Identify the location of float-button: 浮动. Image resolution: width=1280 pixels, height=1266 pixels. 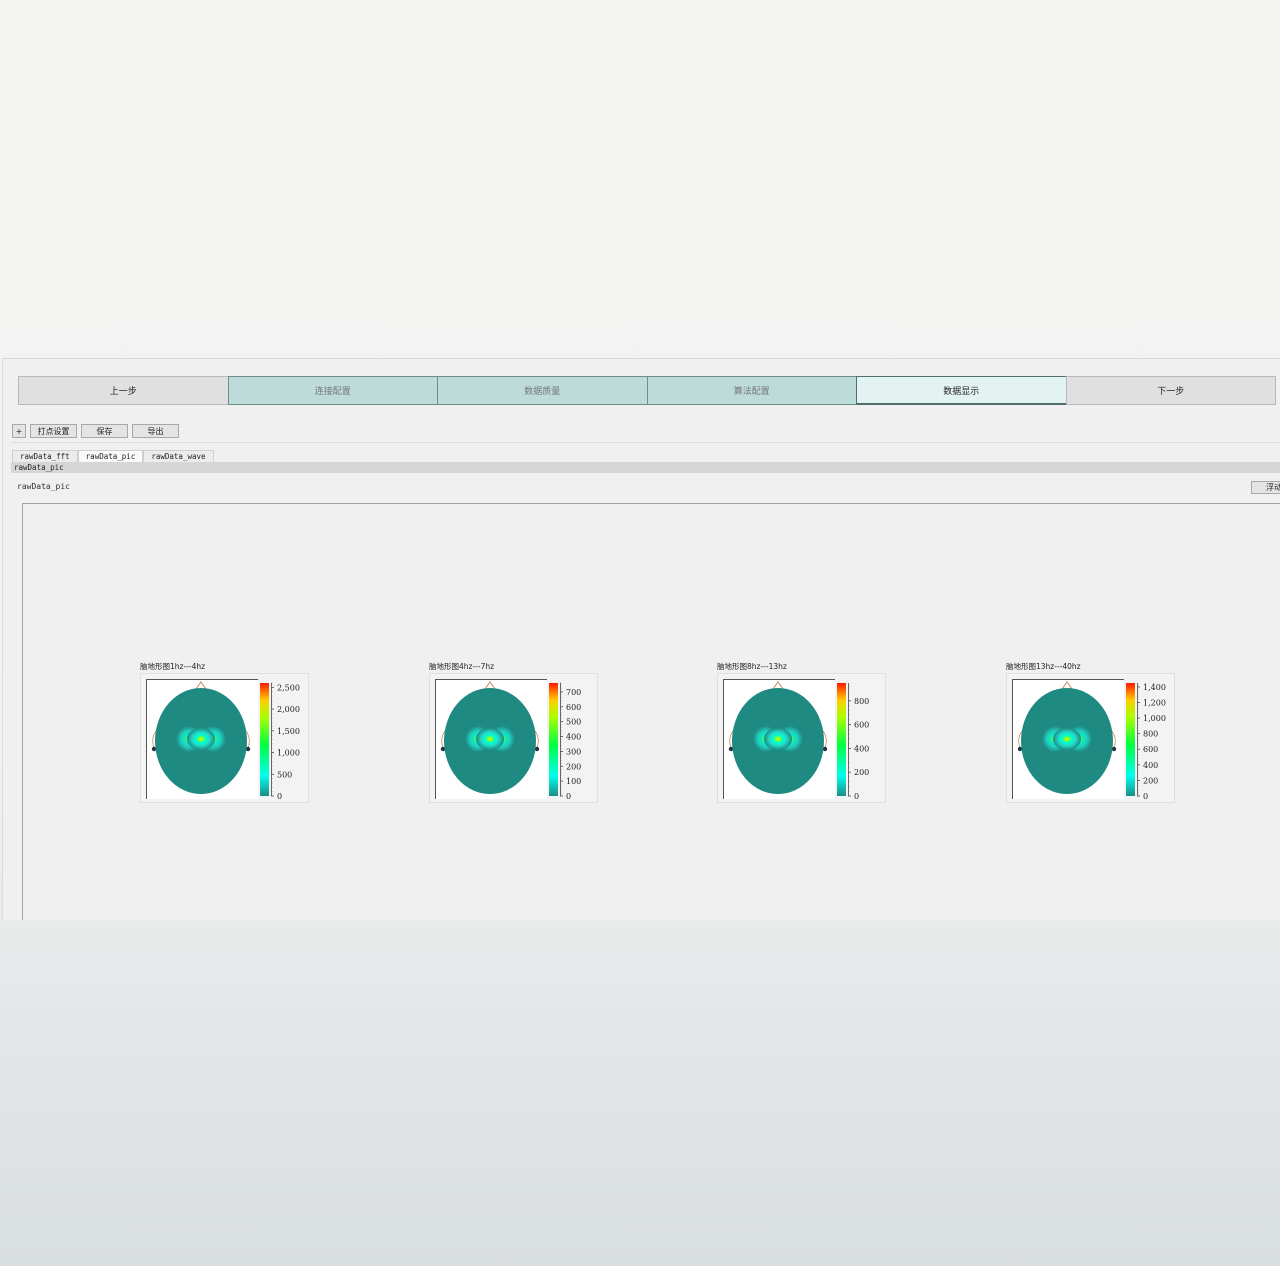
(1265, 487).